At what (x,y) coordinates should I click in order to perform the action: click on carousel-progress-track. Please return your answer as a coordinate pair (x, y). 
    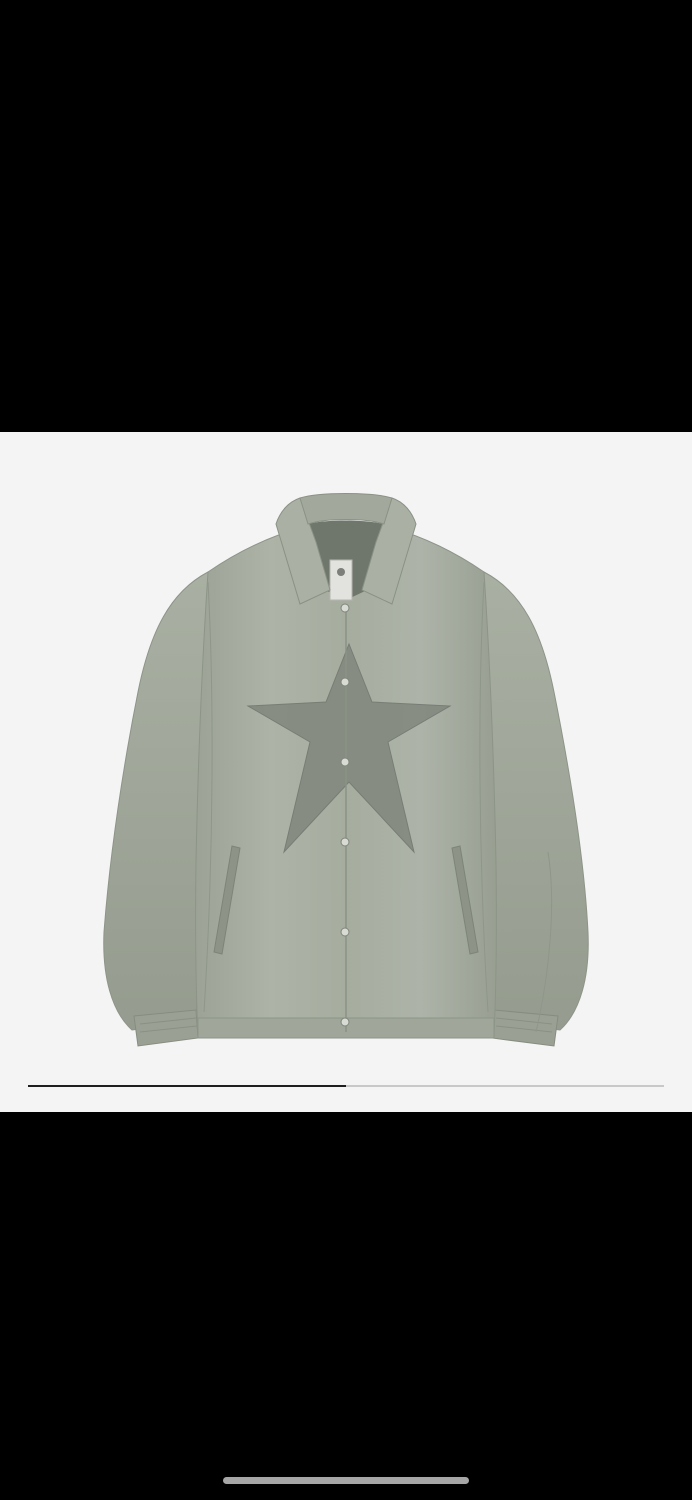
    Looking at the image, I should click on (346, 1086).